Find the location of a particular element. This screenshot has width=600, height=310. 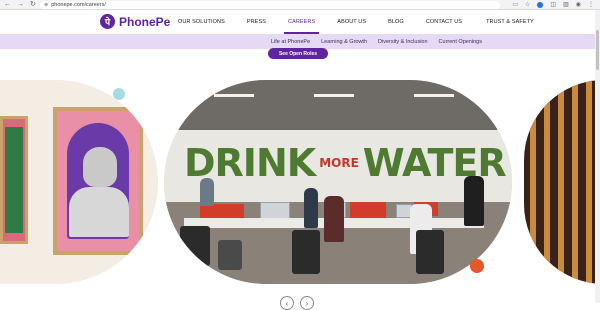

painting-frame-left is located at coordinates (14, 180).